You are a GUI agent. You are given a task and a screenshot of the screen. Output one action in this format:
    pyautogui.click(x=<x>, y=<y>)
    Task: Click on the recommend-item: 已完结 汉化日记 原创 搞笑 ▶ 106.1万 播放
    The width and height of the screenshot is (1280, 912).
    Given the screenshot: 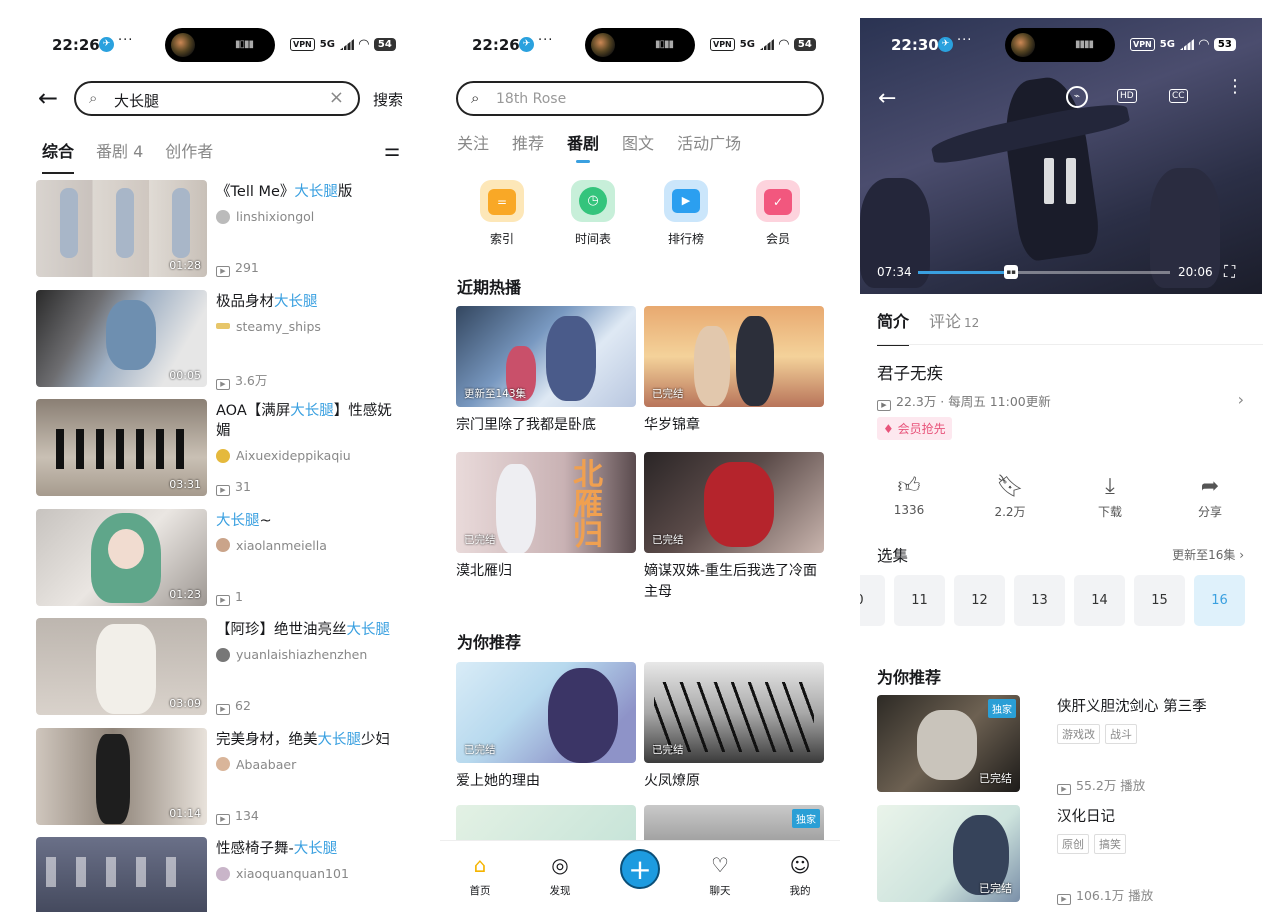 What is the action you would take?
    pyautogui.click(x=1057, y=855)
    